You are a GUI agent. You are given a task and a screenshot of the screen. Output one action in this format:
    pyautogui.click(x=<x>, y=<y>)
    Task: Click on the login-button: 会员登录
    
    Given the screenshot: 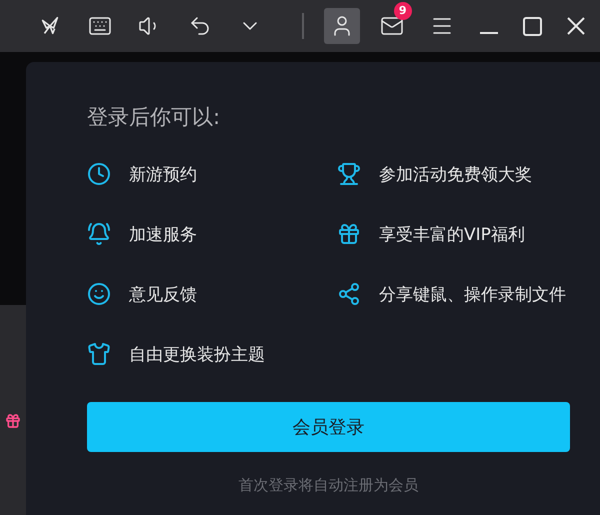 What is the action you would take?
    pyautogui.click(x=328, y=427)
    